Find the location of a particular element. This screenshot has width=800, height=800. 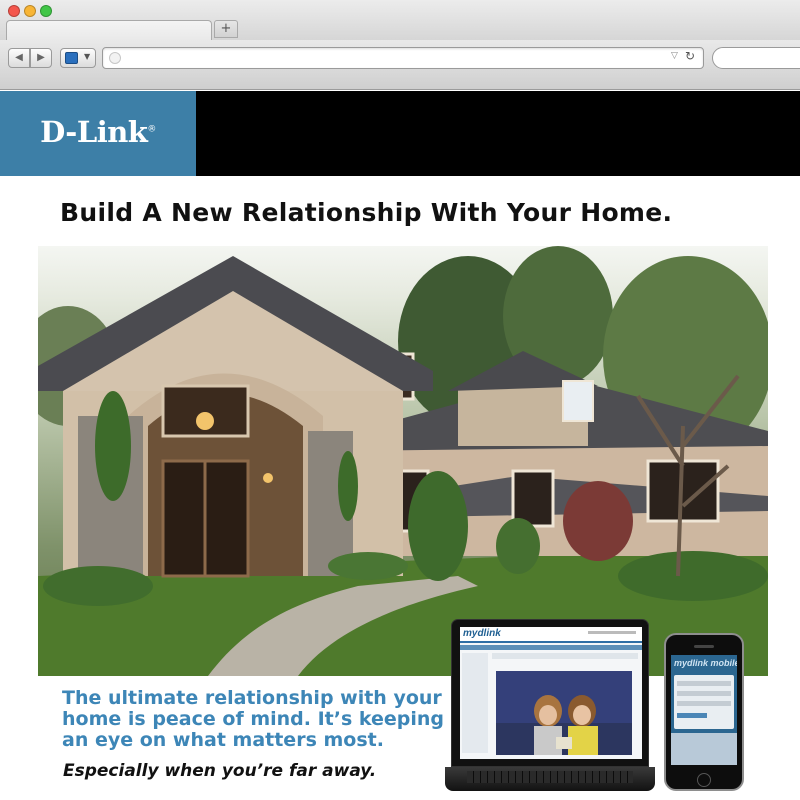

registered-mark: ® is located at coordinates (151, 129).